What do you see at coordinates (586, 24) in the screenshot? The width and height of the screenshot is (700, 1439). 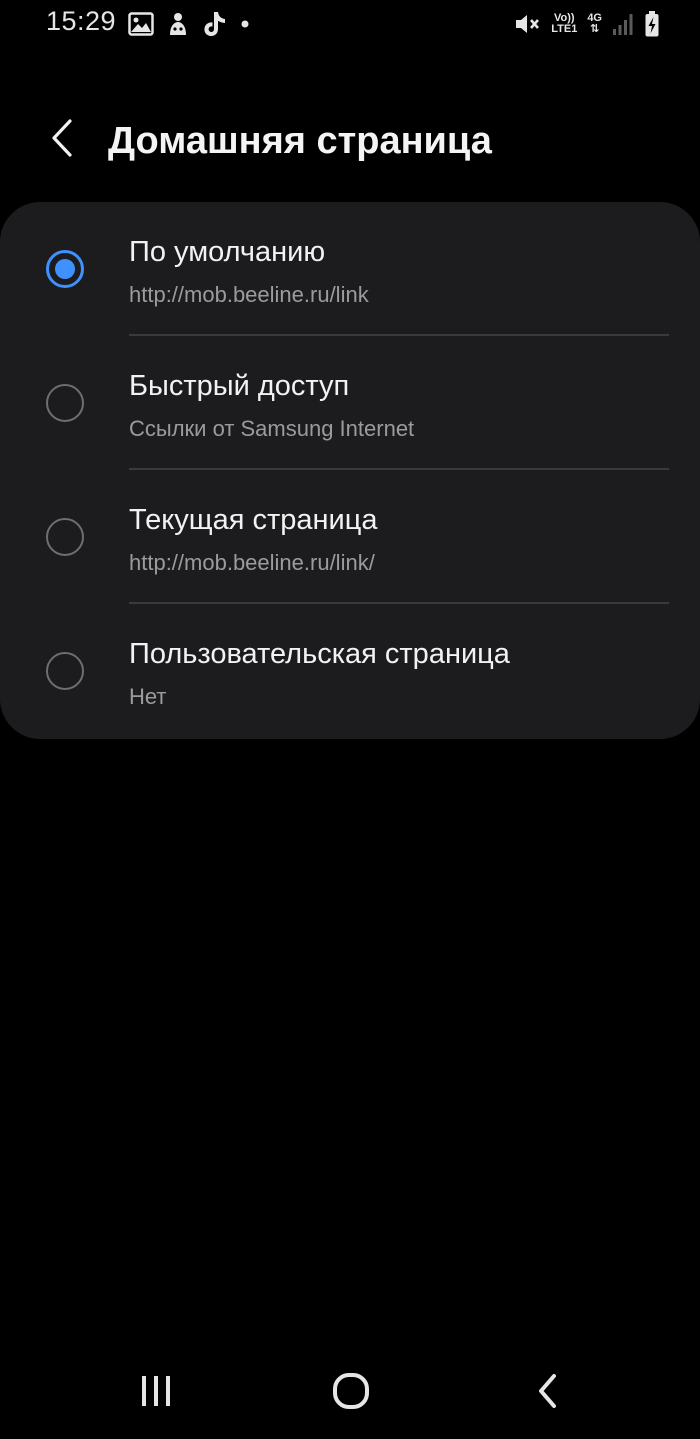 I see `system-status-icons: Vo)) LTE1 4G ⇅` at bounding box center [586, 24].